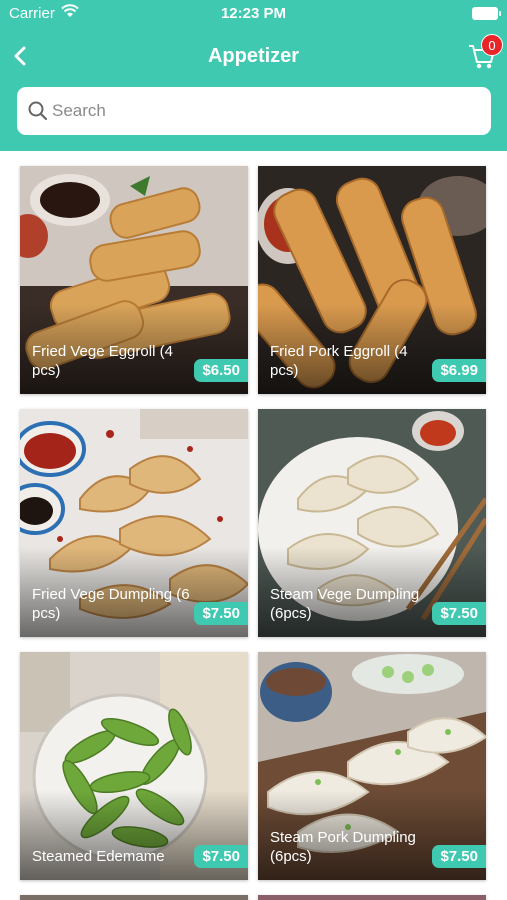 The width and height of the screenshot is (507, 900). Describe the element at coordinates (111, 604) in the screenshot. I see `item-name: Fried Vege Dumpling (6 pcs)` at that location.